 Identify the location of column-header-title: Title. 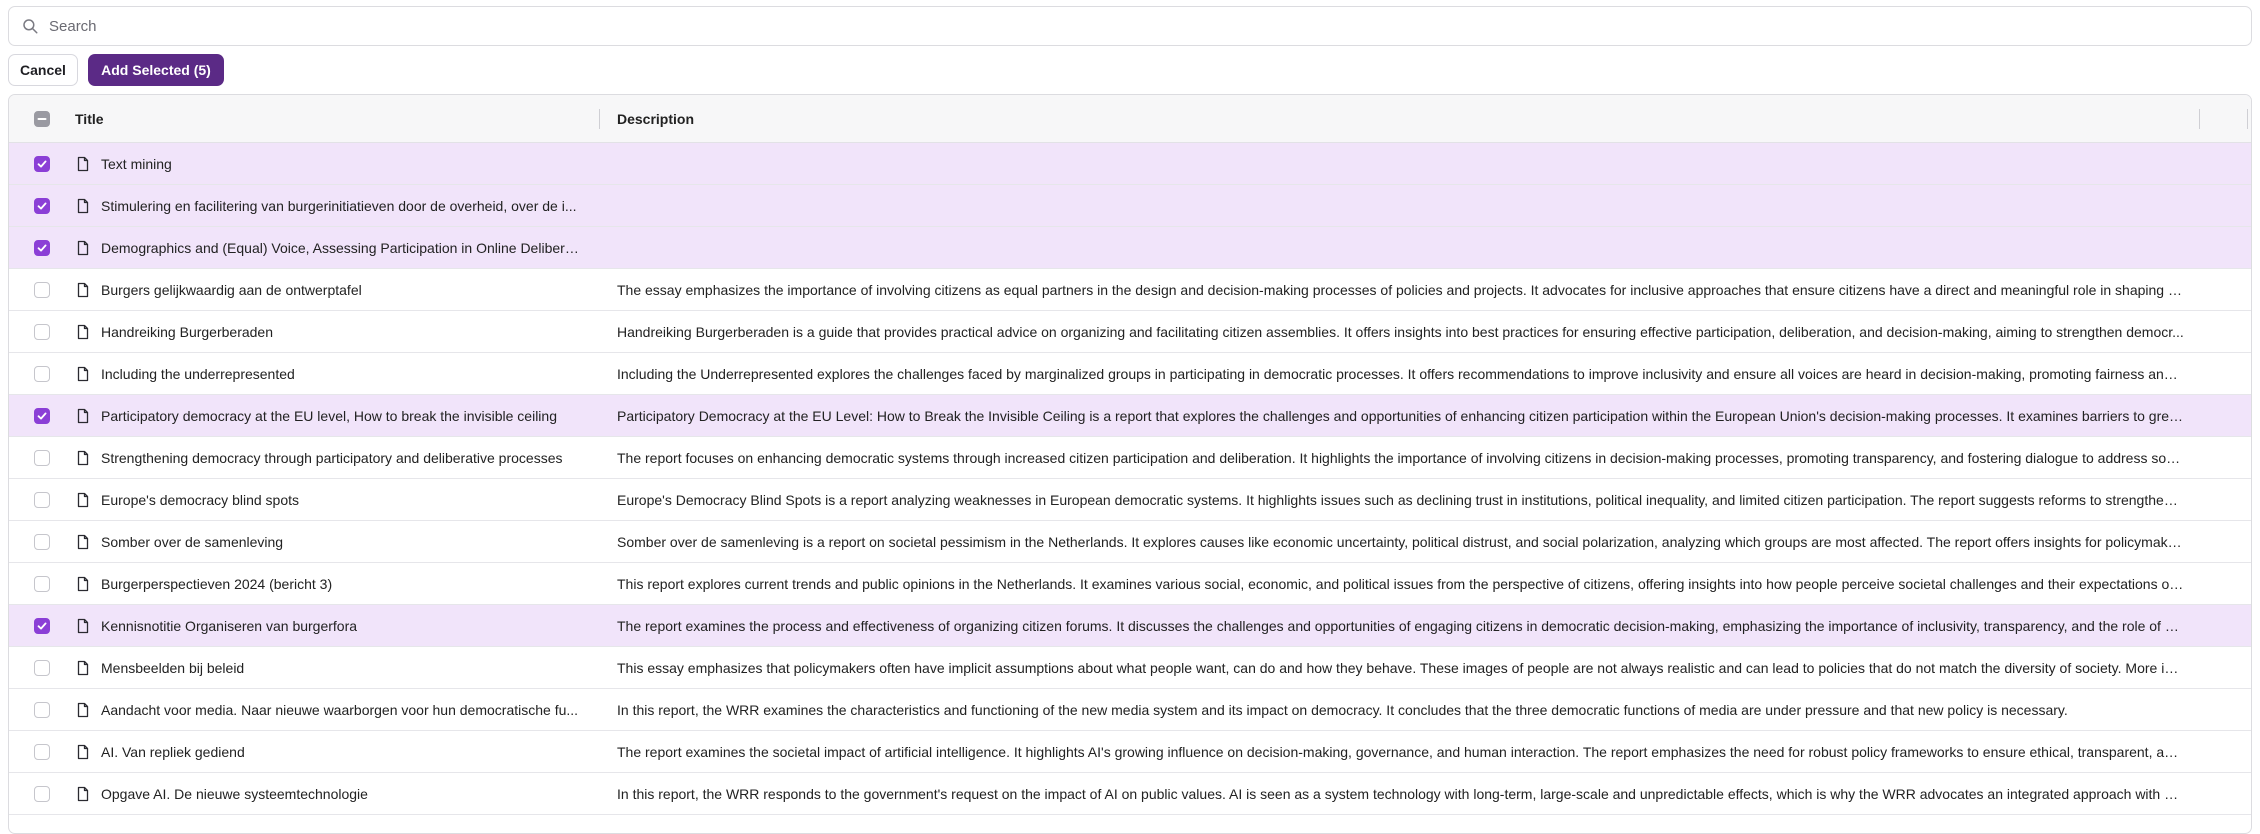
(337, 118).